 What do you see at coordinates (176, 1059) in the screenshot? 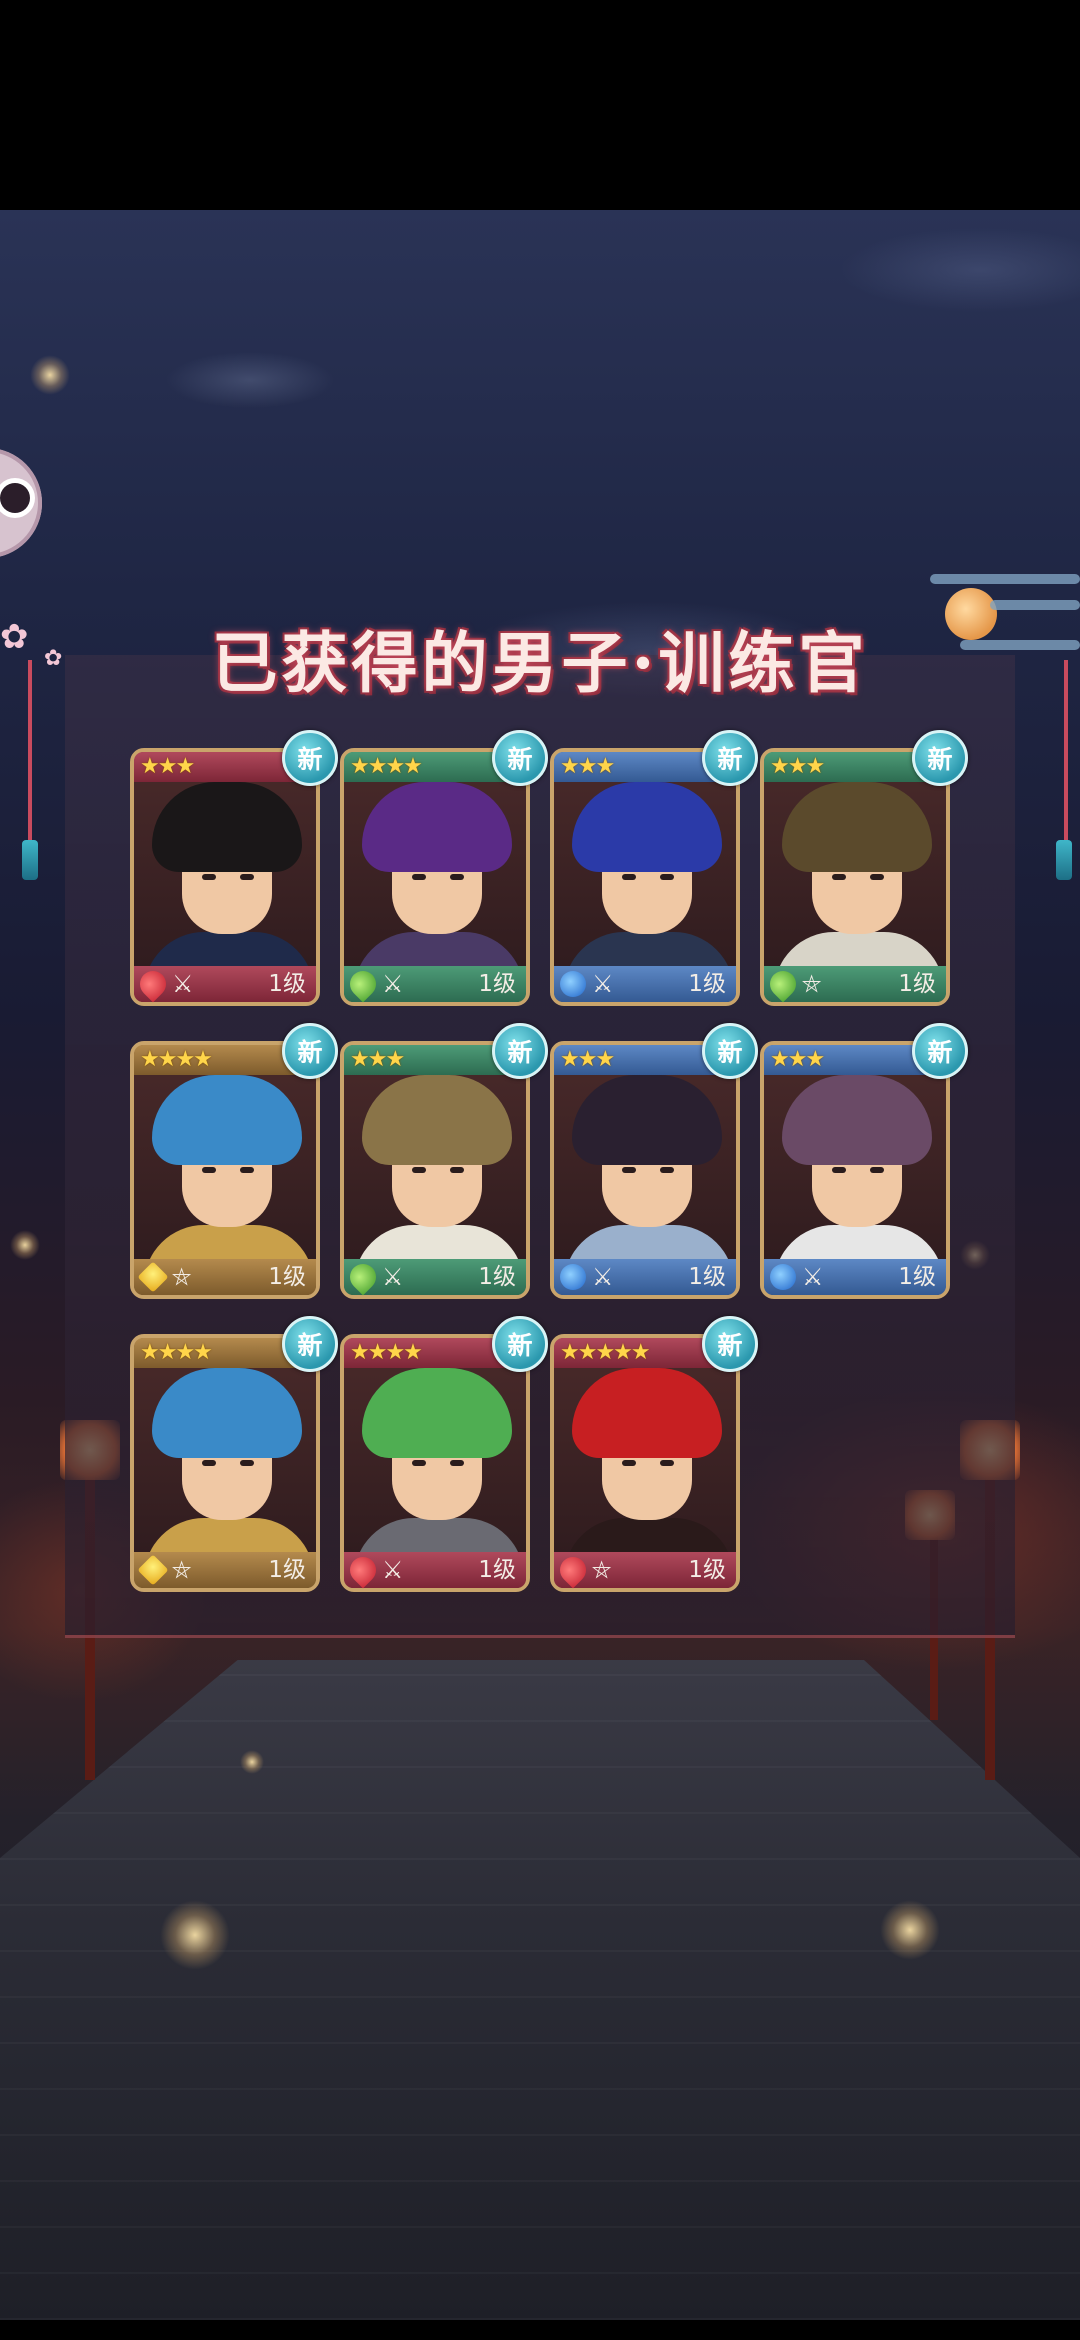
I see `star-rating: ★★★★` at bounding box center [176, 1059].